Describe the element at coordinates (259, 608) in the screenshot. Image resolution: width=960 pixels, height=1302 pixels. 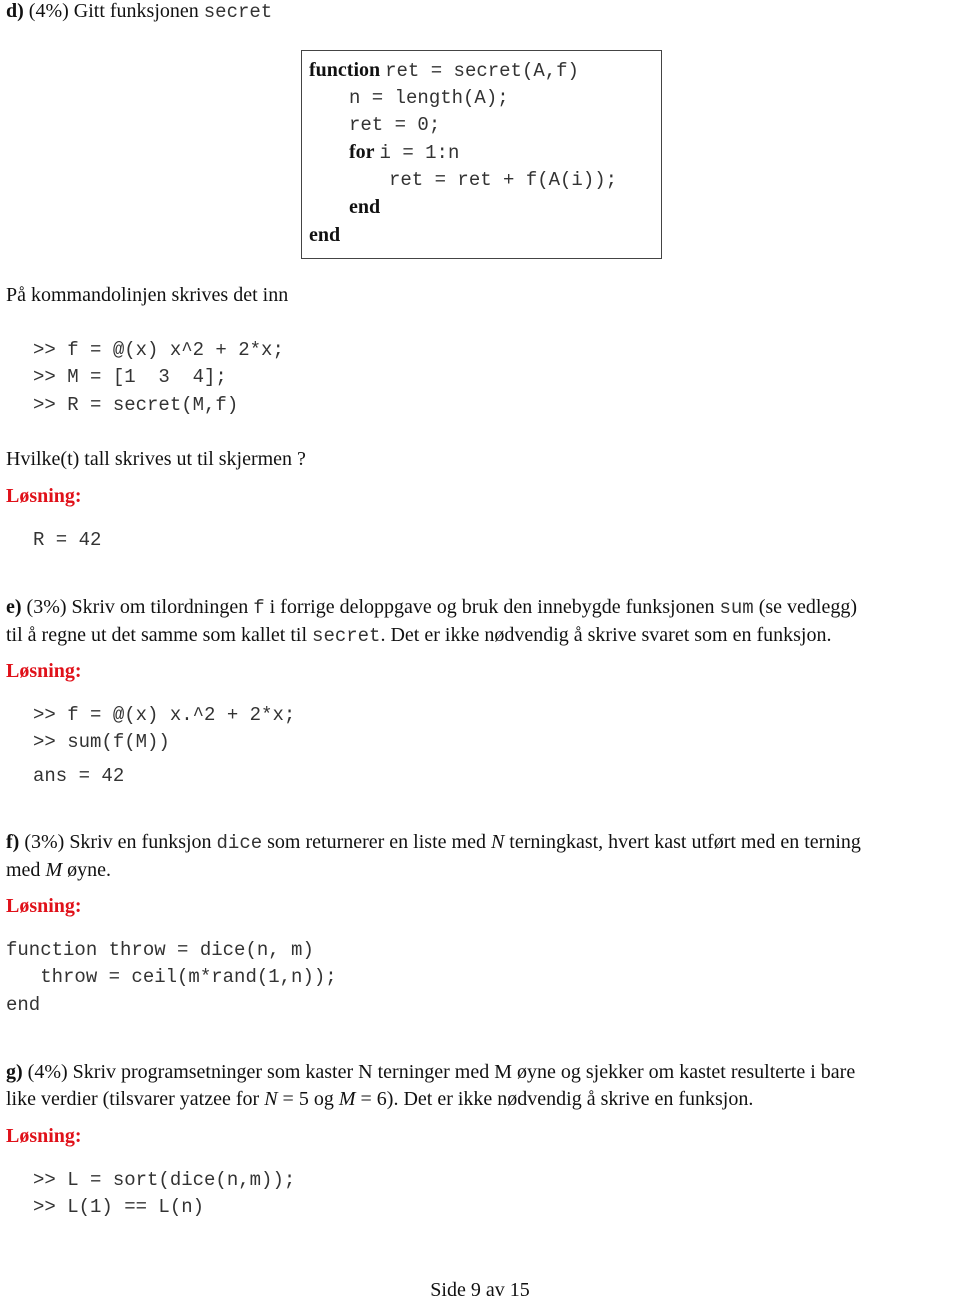
I see `inline-code: f` at that location.